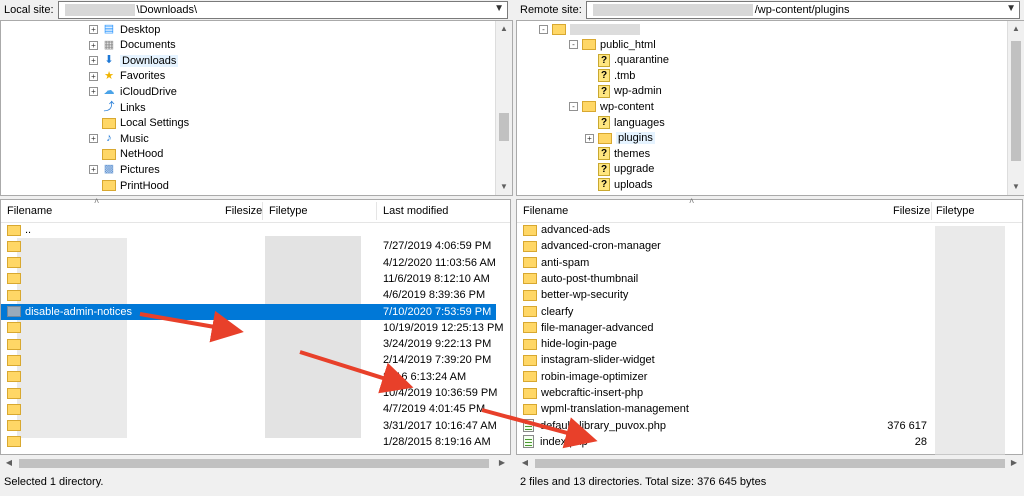  I want to click on annotation-arrows, so click(368, 379).